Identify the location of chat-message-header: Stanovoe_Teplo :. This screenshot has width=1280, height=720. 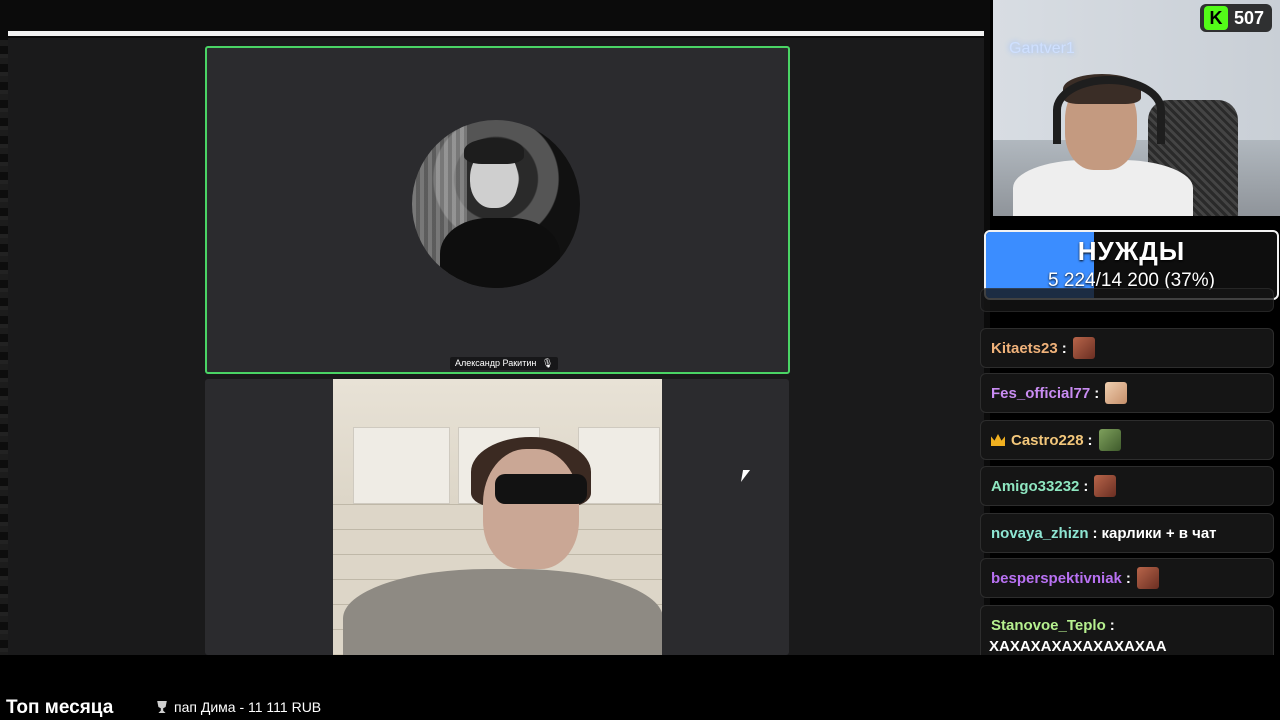
(1055, 625).